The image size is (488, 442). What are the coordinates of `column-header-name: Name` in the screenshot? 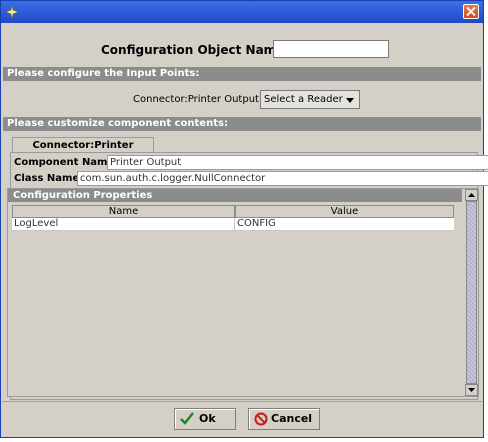 It's located at (123, 211).